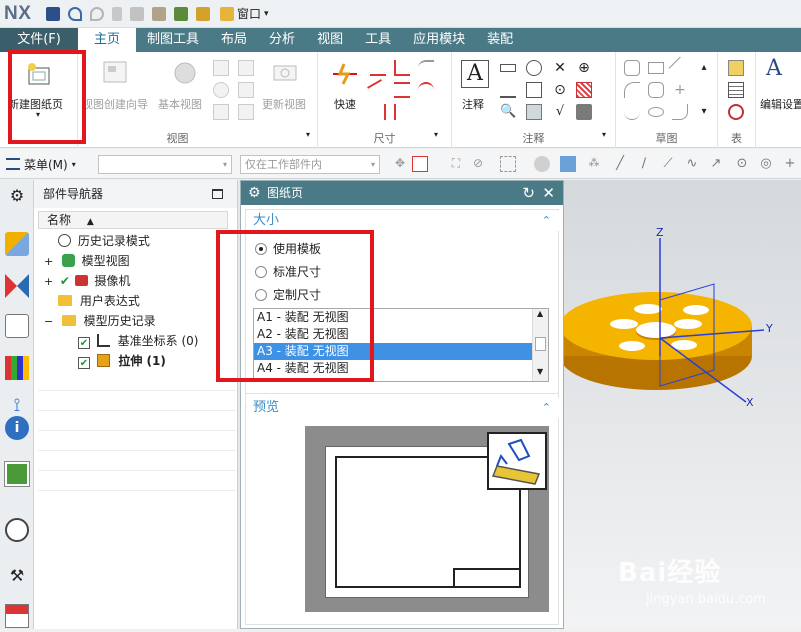  Describe the element at coordinates (221, 112) in the screenshot. I see `view-style-icon` at that location.